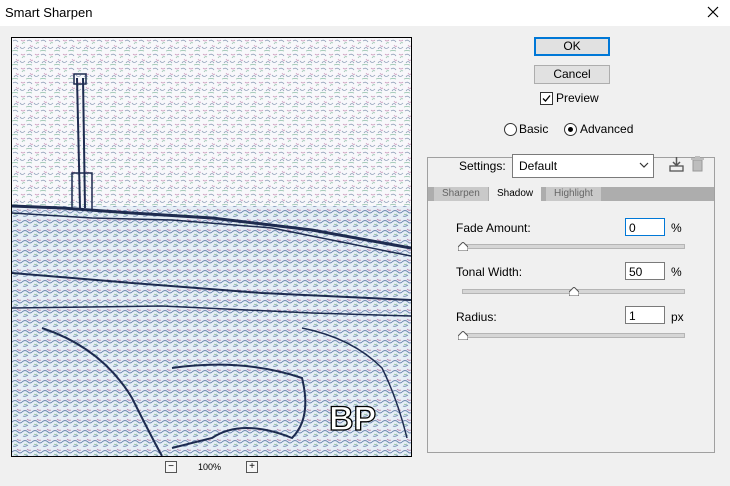 The image size is (730, 486). What do you see at coordinates (676, 272) in the screenshot?
I see `tonal-width-unit: %` at bounding box center [676, 272].